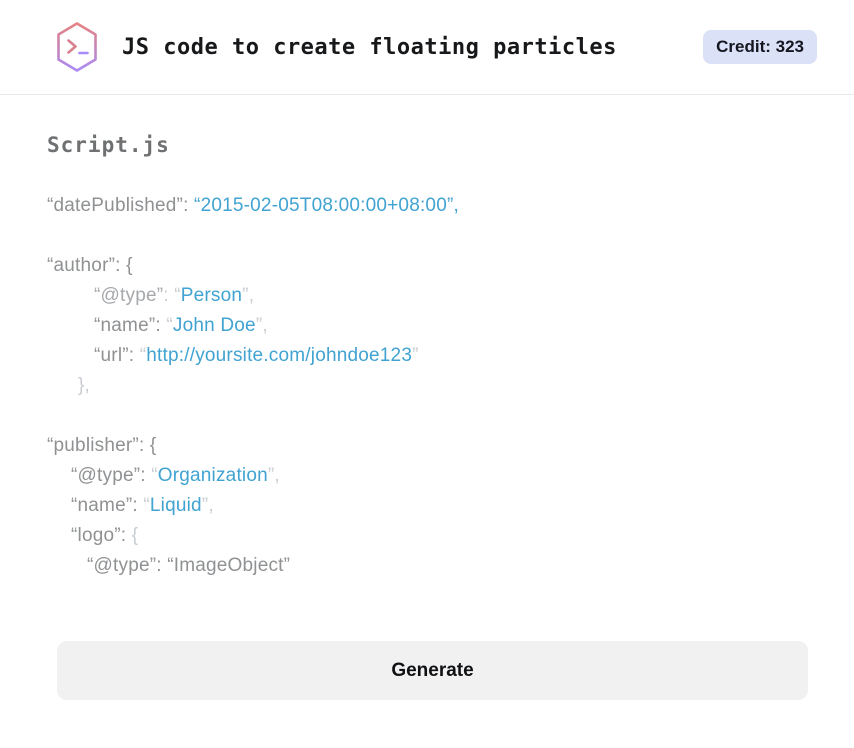 The image size is (854, 748). Describe the element at coordinates (189, 565) in the screenshot. I see `code-segment: “@type”: “ImageObject”` at that location.